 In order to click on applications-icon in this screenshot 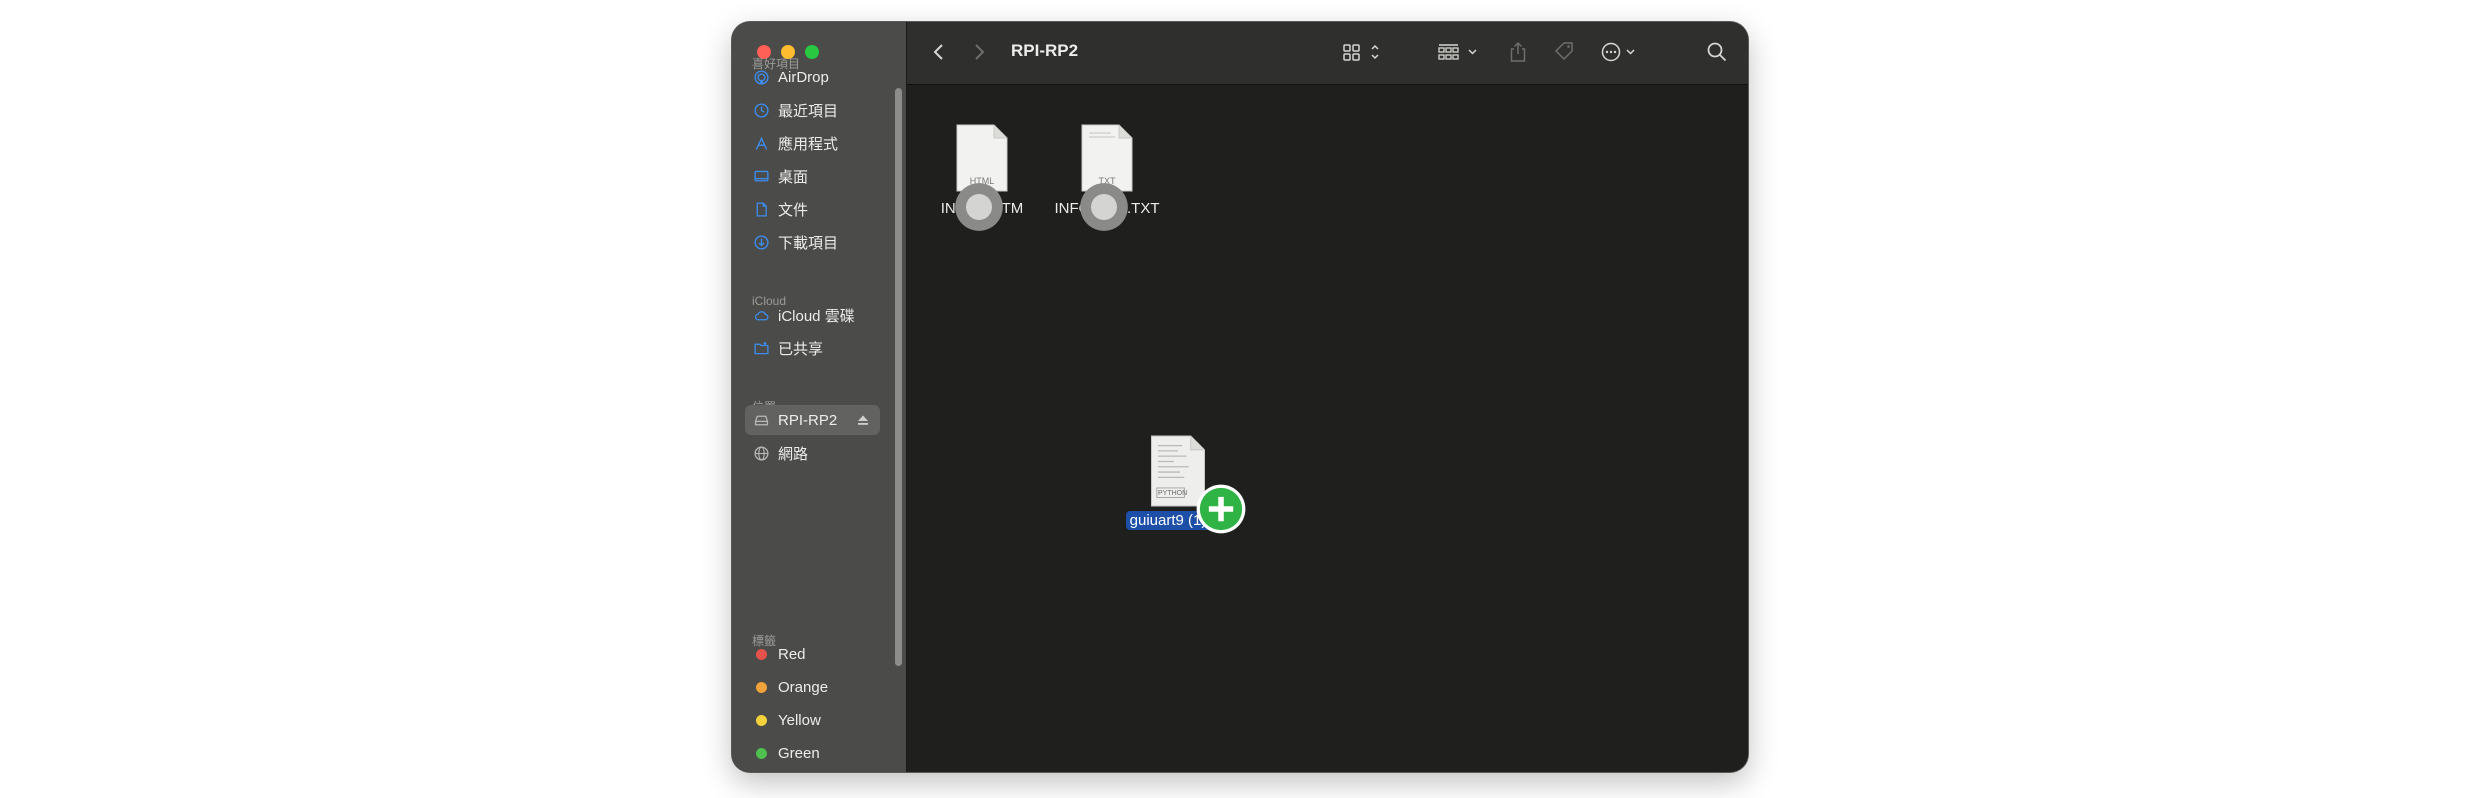, I will do `click(761, 143)`.